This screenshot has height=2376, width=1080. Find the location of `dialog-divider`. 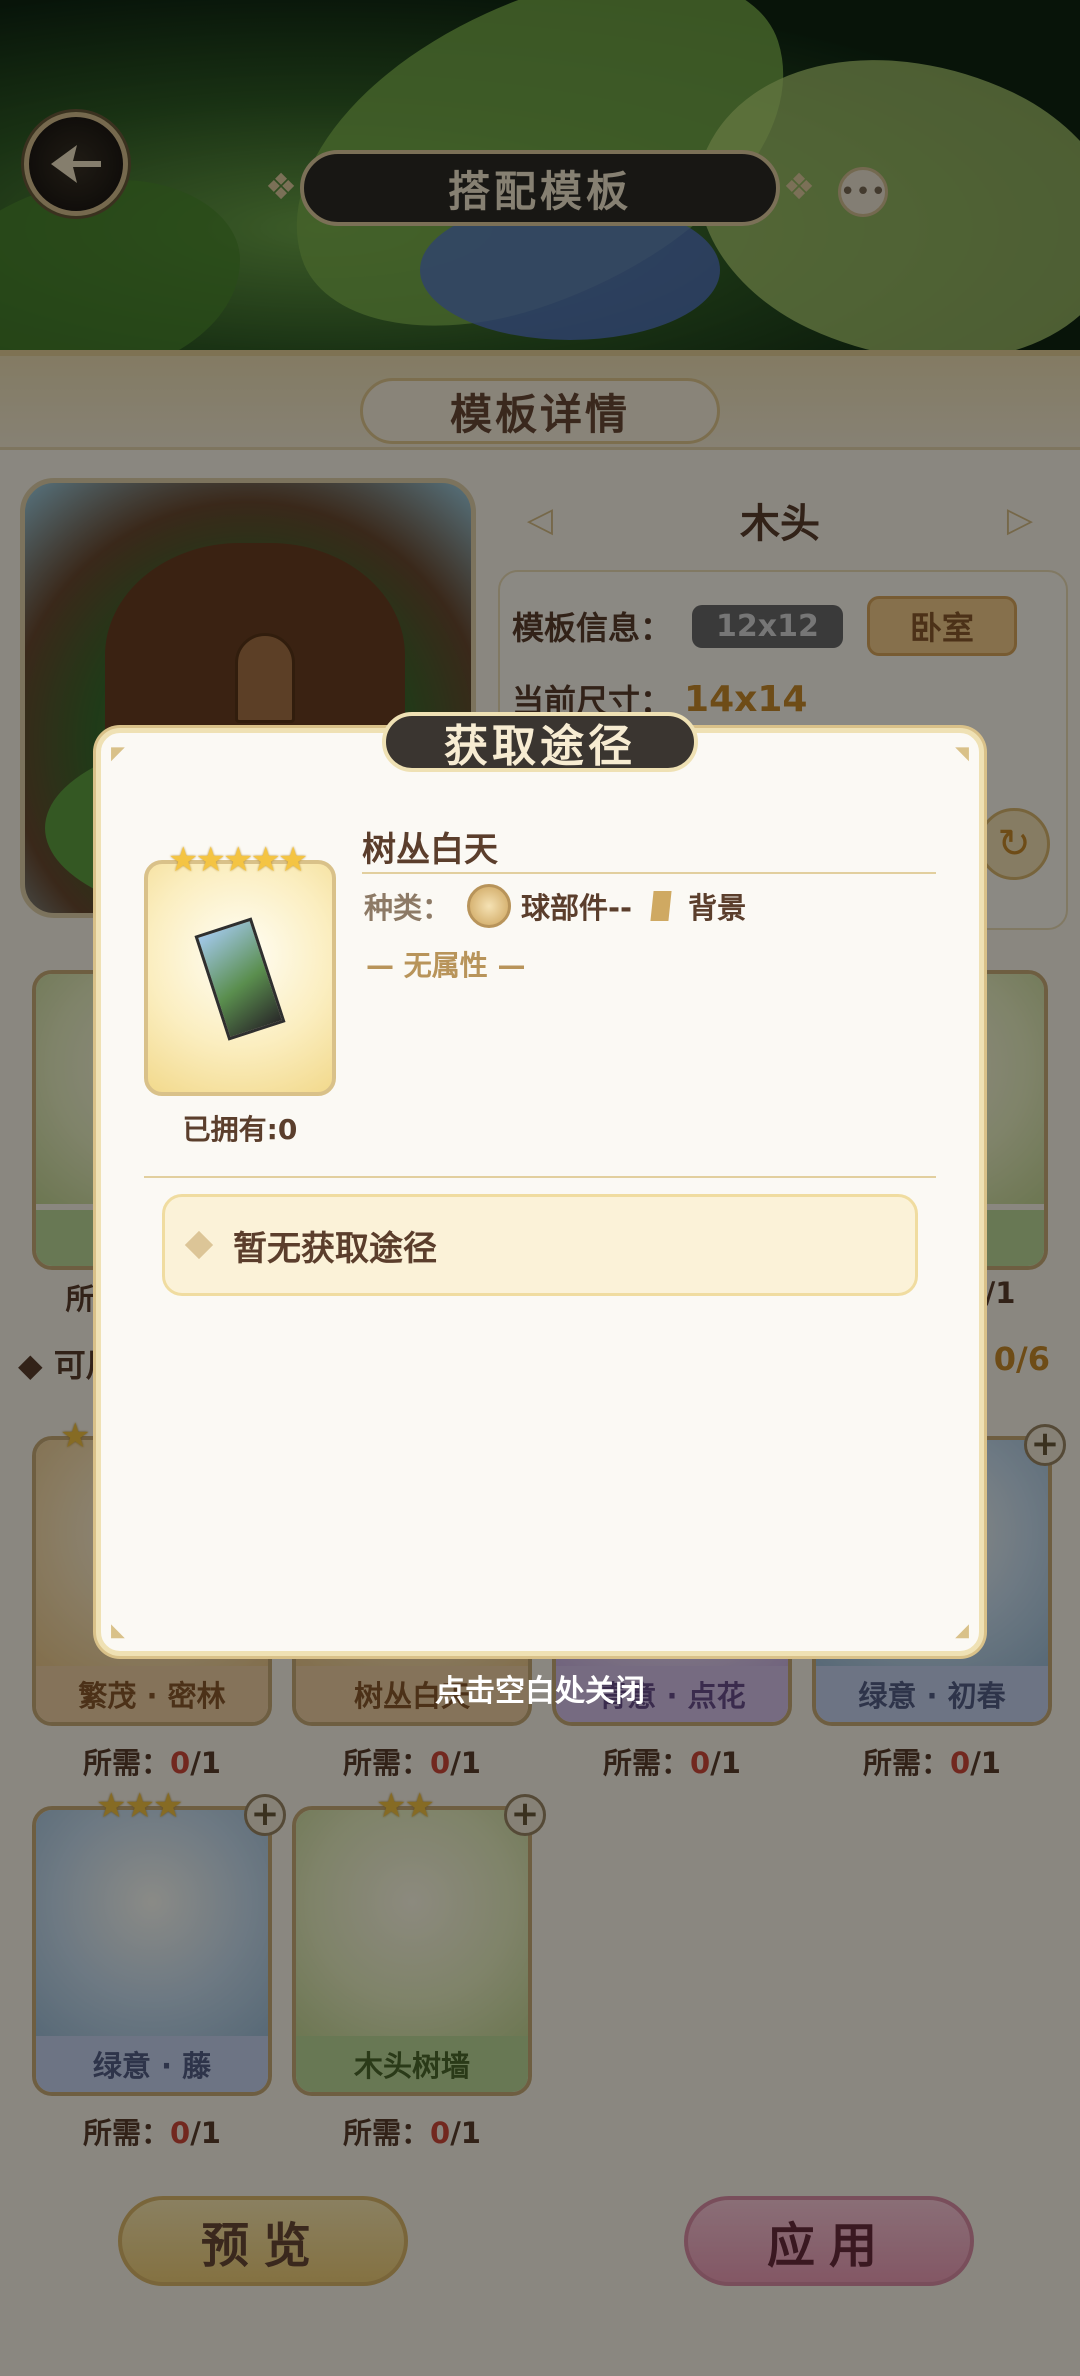

dialog-divider is located at coordinates (540, 1177).